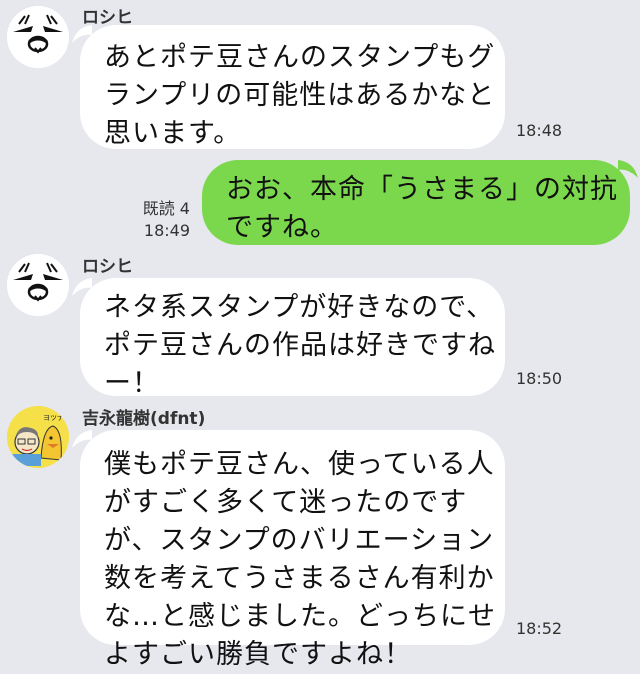 The width and height of the screenshot is (640, 674). What do you see at coordinates (539, 130) in the screenshot?
I see `message-time: 18:48` at bounding box center [539, 130].